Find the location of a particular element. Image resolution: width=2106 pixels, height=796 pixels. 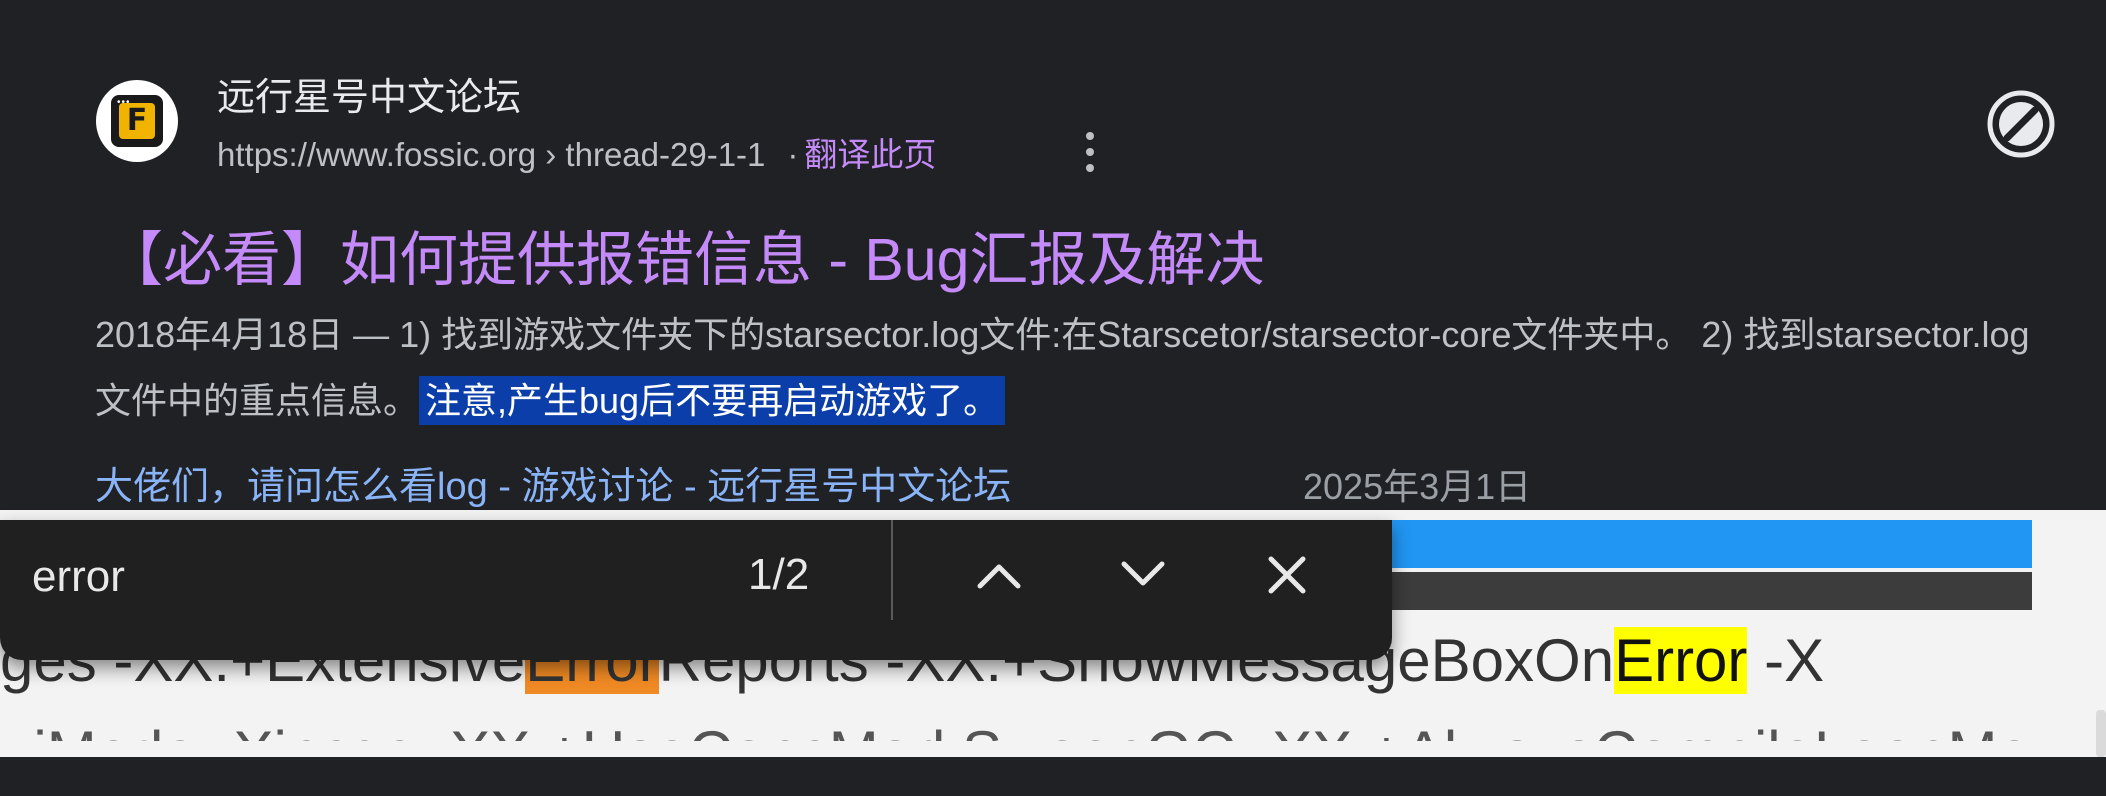

scrollbar-thumb is located at coordinates (2101, 733).